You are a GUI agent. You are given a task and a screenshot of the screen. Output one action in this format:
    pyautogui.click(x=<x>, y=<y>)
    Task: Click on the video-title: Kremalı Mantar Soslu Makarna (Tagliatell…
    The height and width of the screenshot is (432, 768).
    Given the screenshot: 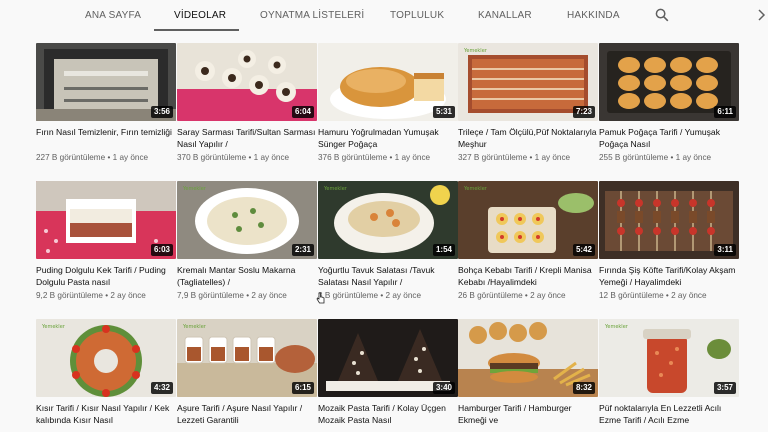 What is the action you would take?
    pyautogui.click(x=247, y=276)
    